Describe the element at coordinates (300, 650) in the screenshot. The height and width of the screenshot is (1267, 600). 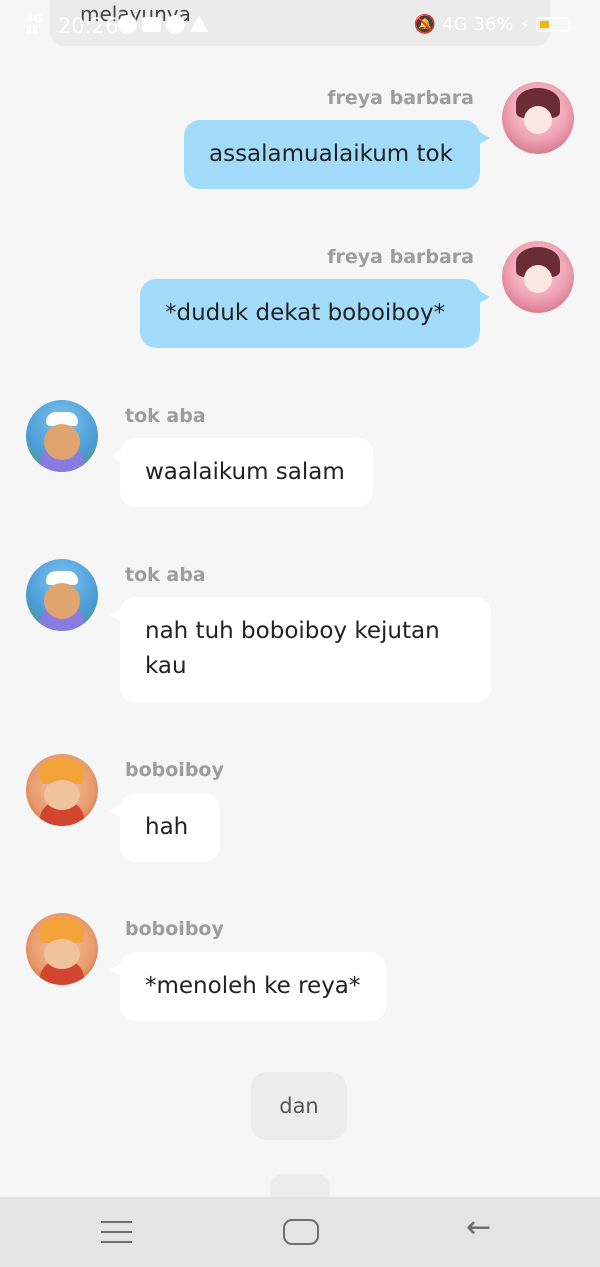
I see `message-bubble: nah tuh boboiboy kejutan kau` at that location.